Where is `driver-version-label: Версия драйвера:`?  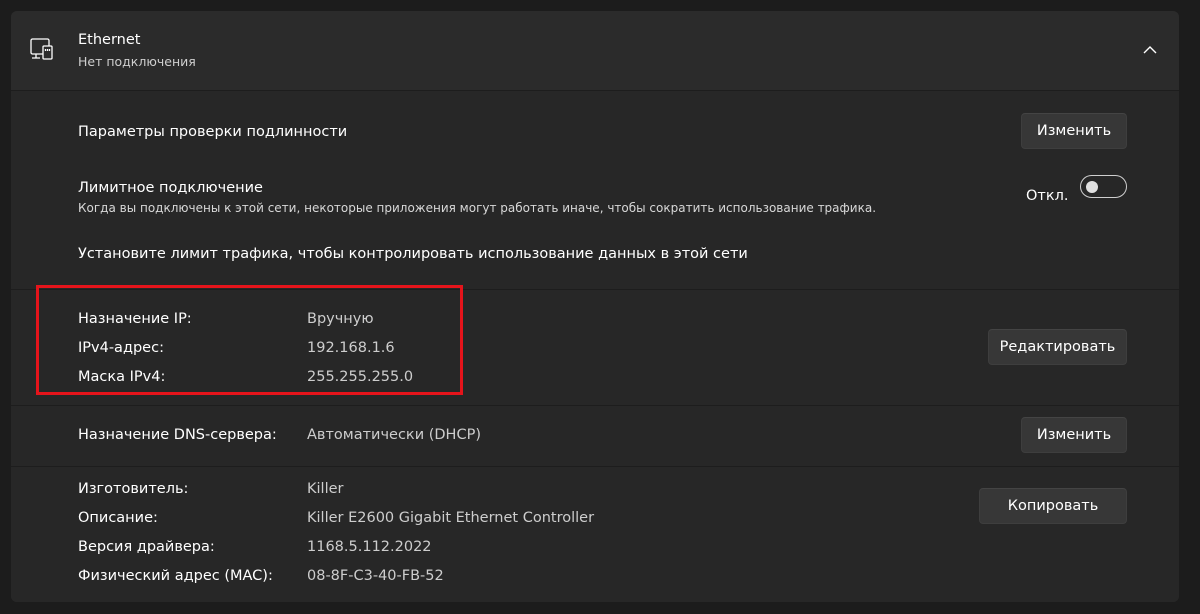 driver-version-label: Версия драйвера: is located at coordinates (146, 547).